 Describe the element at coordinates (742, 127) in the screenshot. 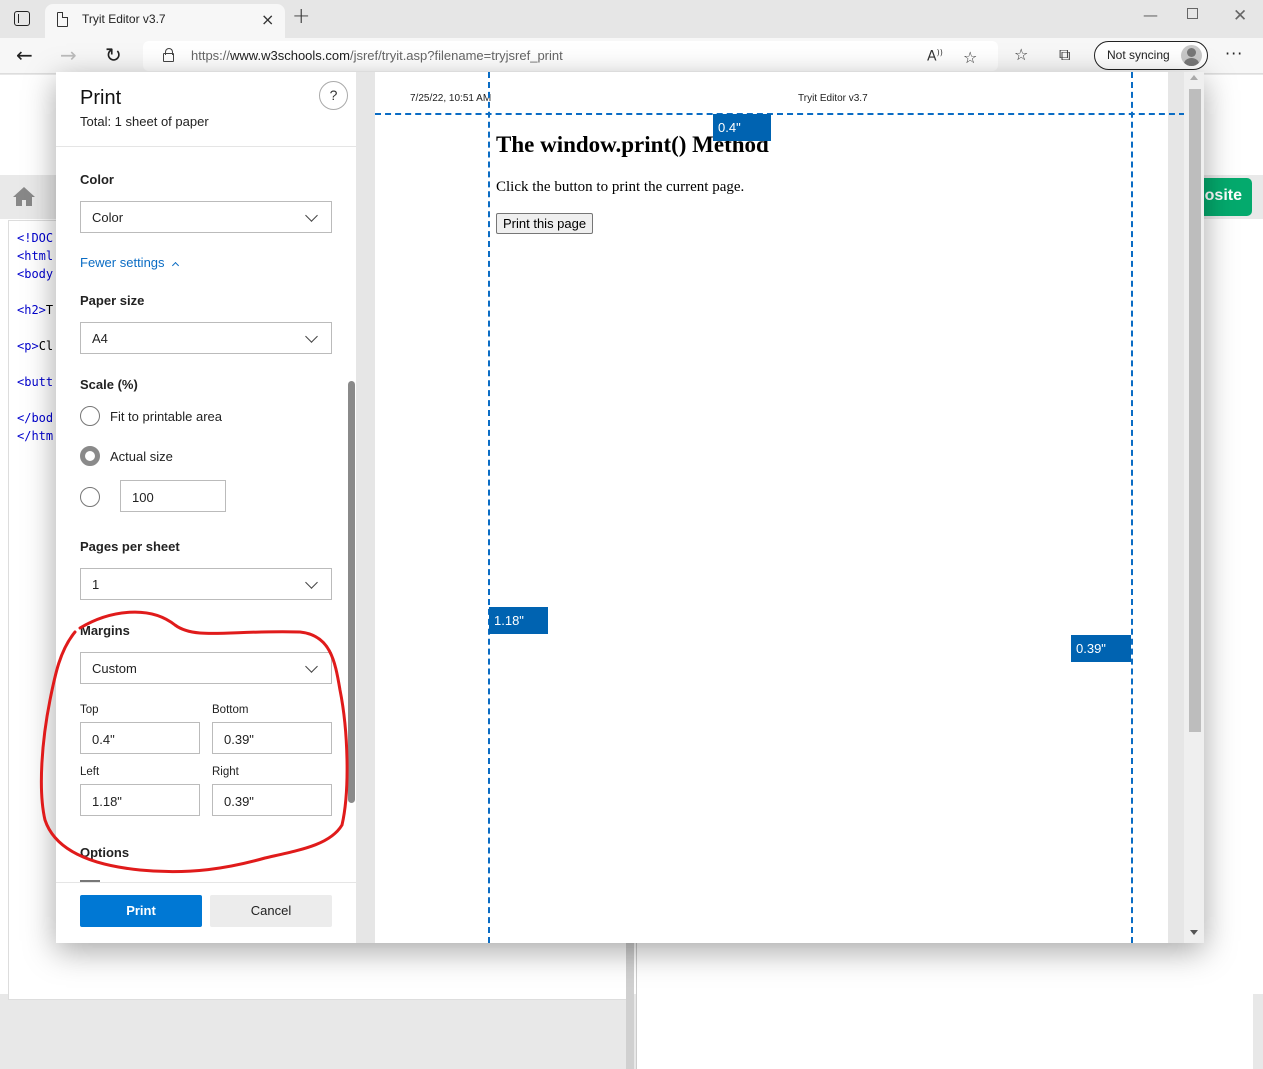

I see `top-margin-tag: 0.4"` at that location.